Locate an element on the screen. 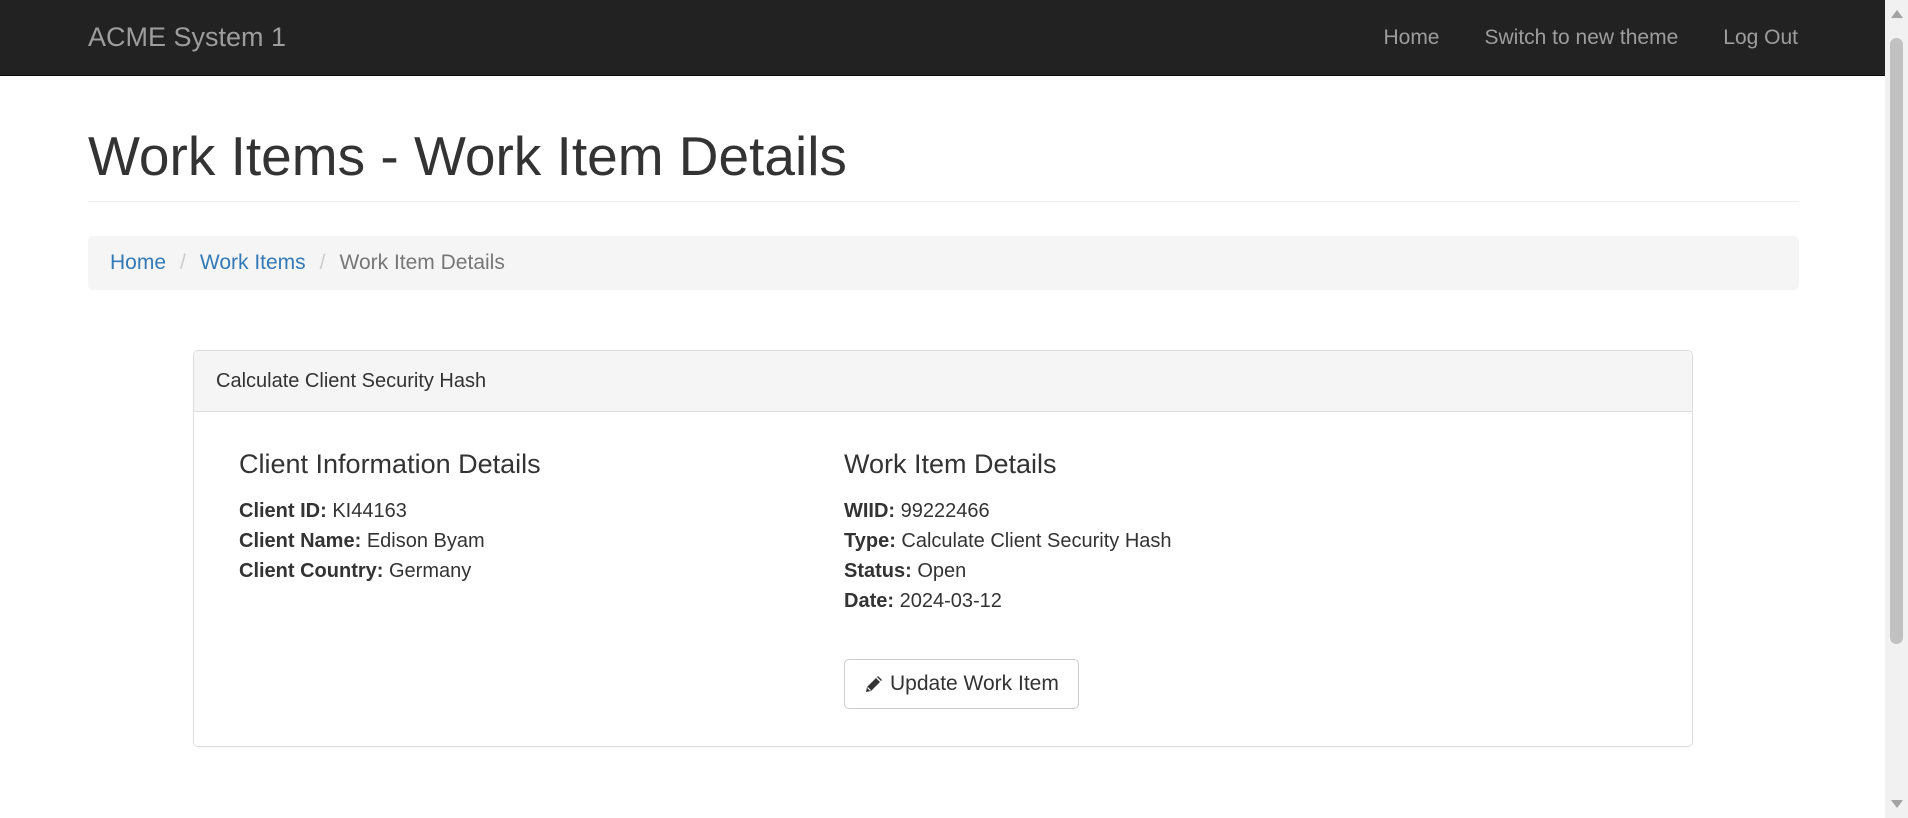  field-value: 99222466 is located at coordinates (945, 511).